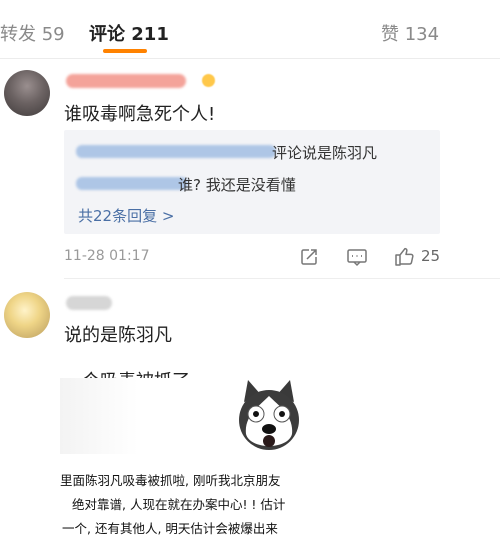 This screenshot has width=500, height=543. What do you see at coordinates (237, 185) in the screenshot?
I see `reply-line-2: 谁? 我还是没看懂` at bounding box center [237, 185].